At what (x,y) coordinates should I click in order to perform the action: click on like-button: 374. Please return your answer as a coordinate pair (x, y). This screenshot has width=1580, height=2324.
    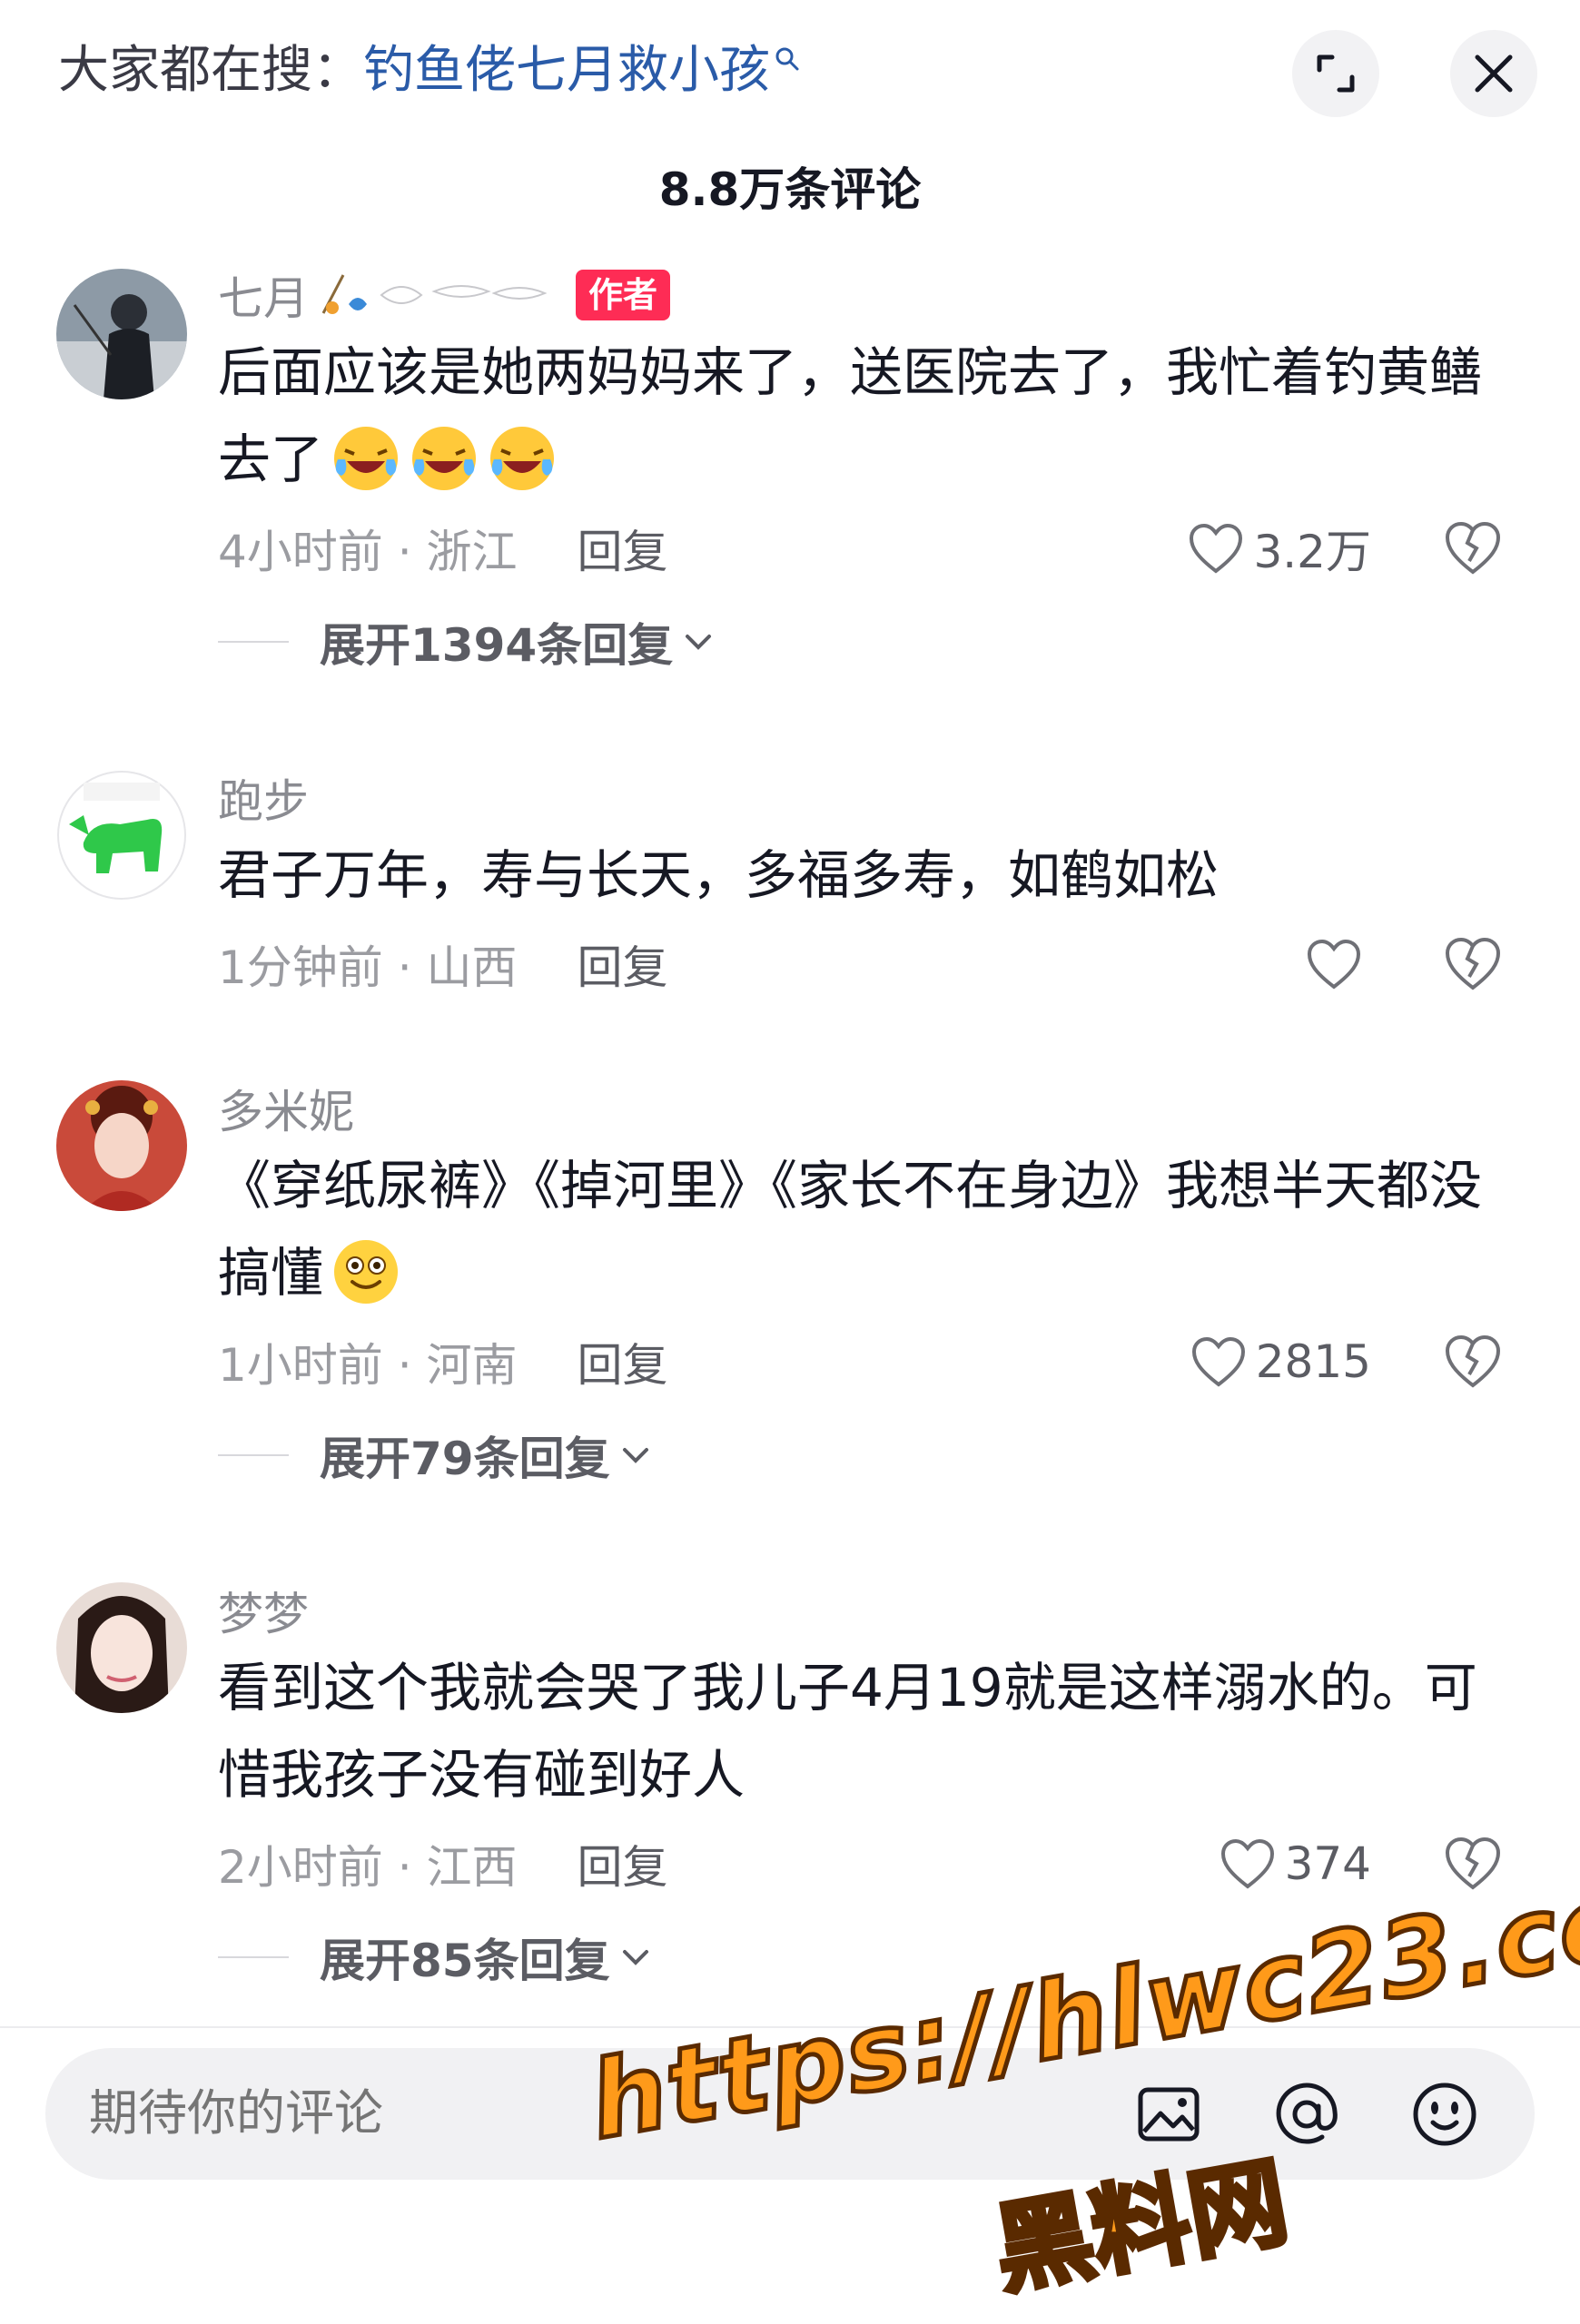
    Looking at the image, I should click on (1295, 1864).